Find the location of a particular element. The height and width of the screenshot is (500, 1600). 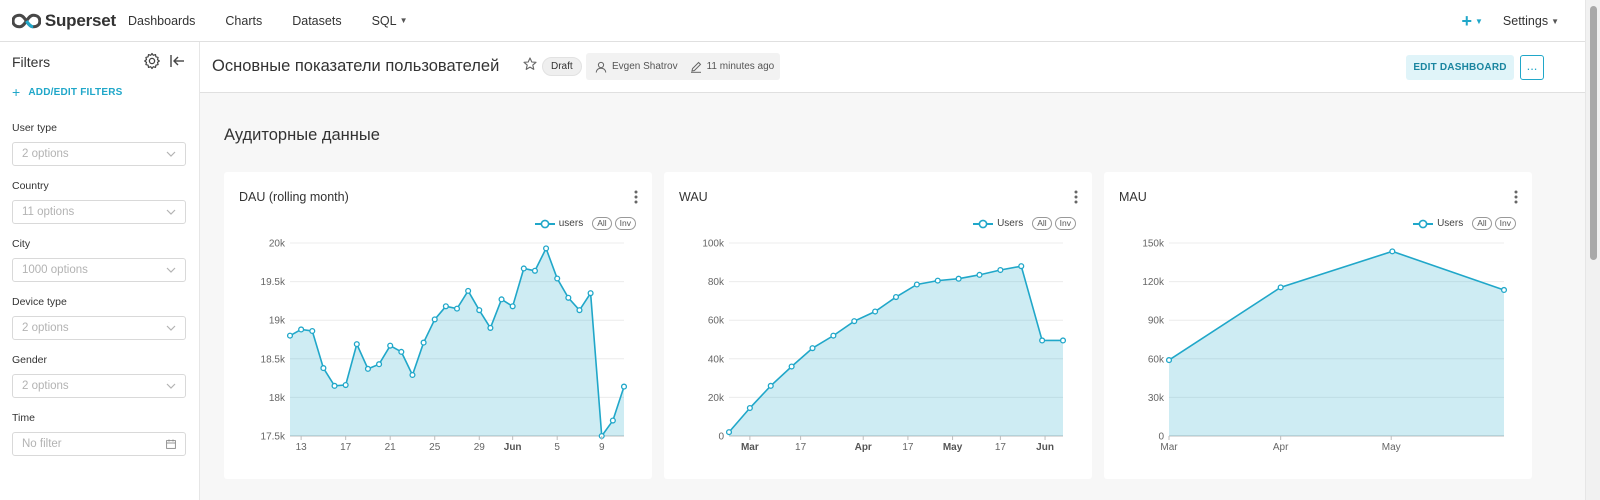

legend-series-name: users is located at coordinates (571, 223).